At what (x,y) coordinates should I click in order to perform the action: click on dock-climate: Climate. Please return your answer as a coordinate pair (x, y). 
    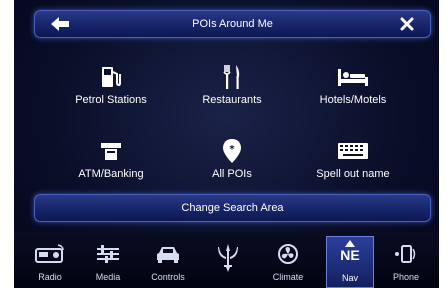
    Looking at the image, I should click on (288, 260).